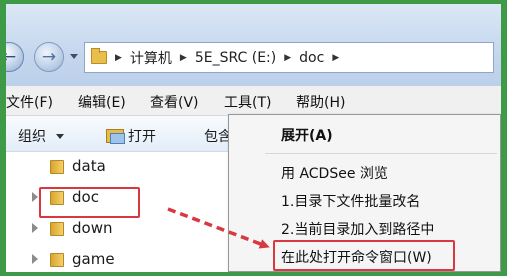 This screenshot has height=276, width=507. Describe the element at coordinates (235, 58) in the screenshot. I see `breadcrumb-drive: 5E_SRC (E:)` at that location.